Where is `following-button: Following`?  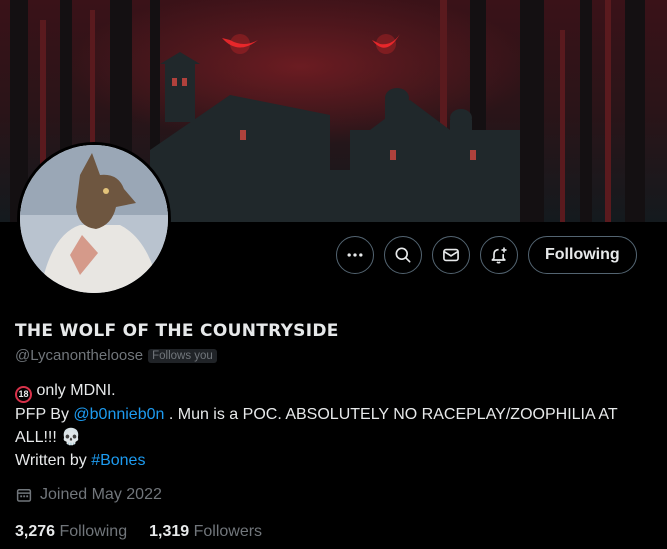
following-button: Following is located at coordinates (582, 255).